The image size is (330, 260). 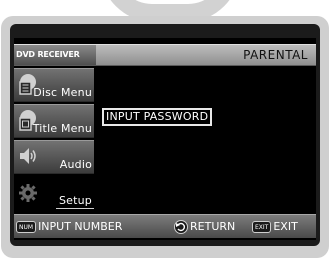 I want to click on title-bar: DVD RECEIVER PARENTAL, so click(x=165, y=55).